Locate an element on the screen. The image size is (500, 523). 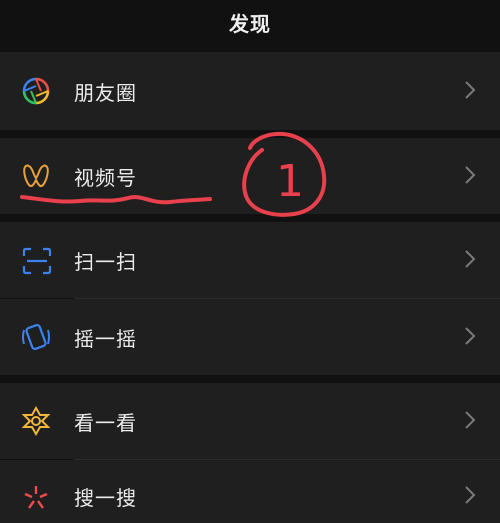
menu-item-scan: 扫一扫 is located at coordinates (250, 260).